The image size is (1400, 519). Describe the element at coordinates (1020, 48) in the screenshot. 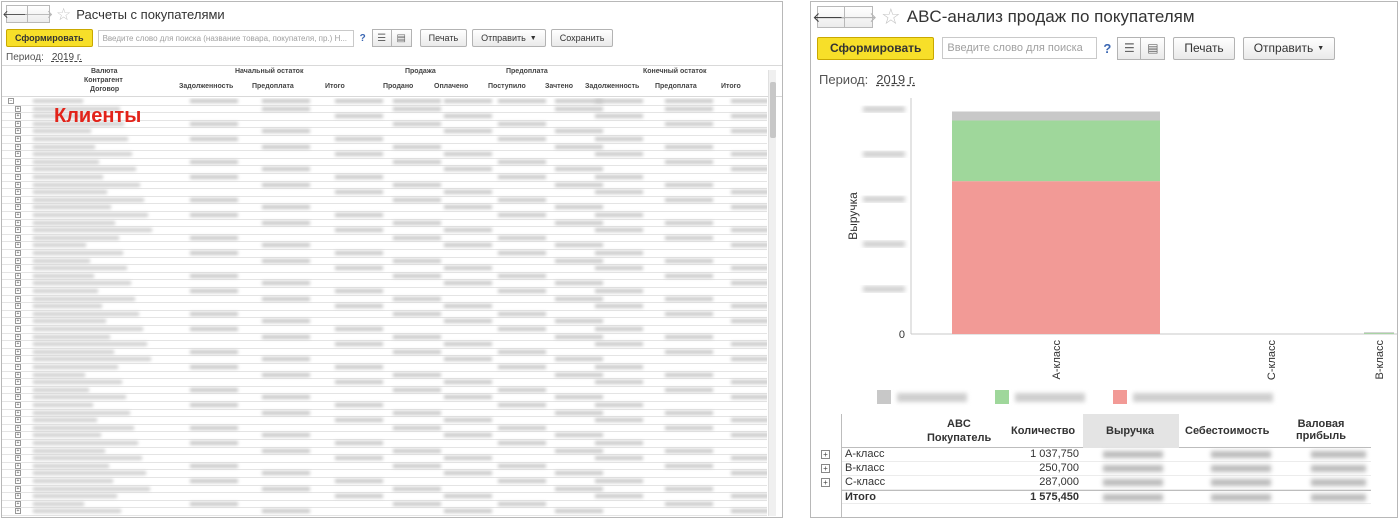

I see `search-input: Введите слово для поиска` at that location.